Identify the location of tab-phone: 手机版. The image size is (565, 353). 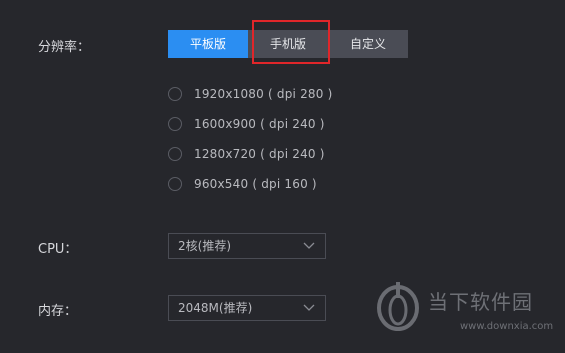
(288, 44).